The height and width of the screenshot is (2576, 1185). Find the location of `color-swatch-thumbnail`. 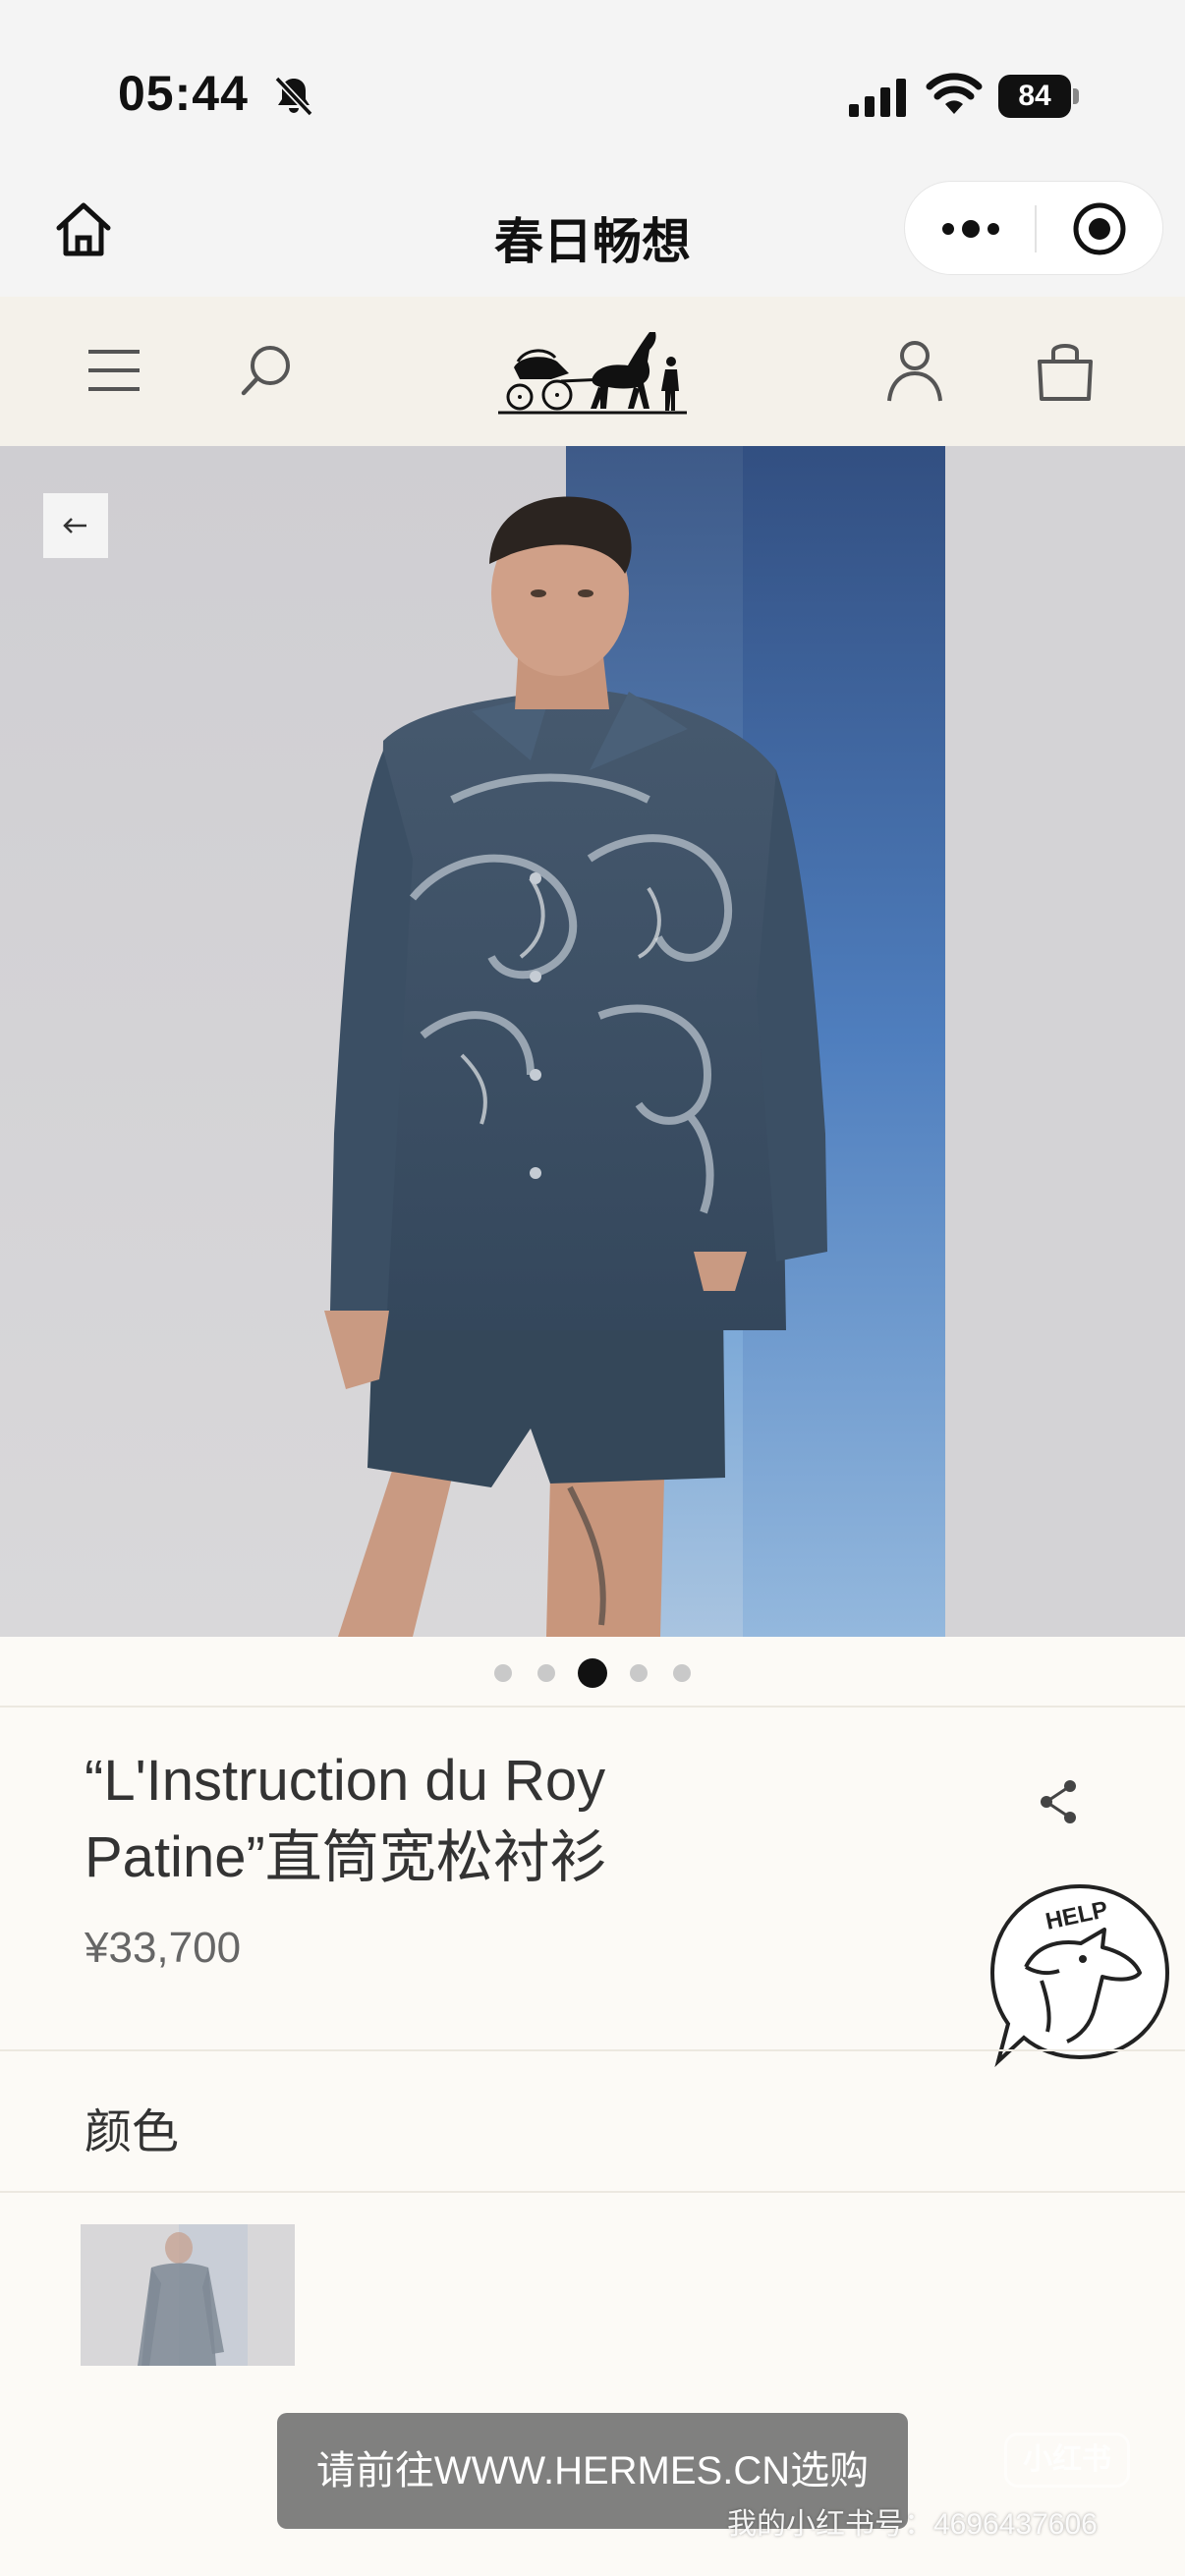

color-swatch-thumbnail is located at coordinates (188, 2295).